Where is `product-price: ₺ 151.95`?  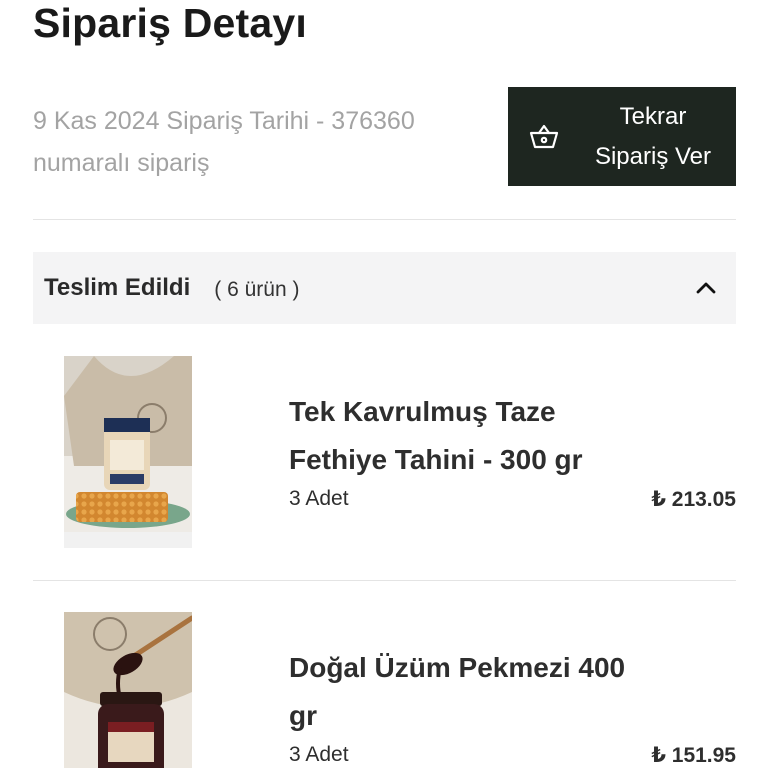
product-price: ₺ 151.95 is located at coordinates (693, 755).